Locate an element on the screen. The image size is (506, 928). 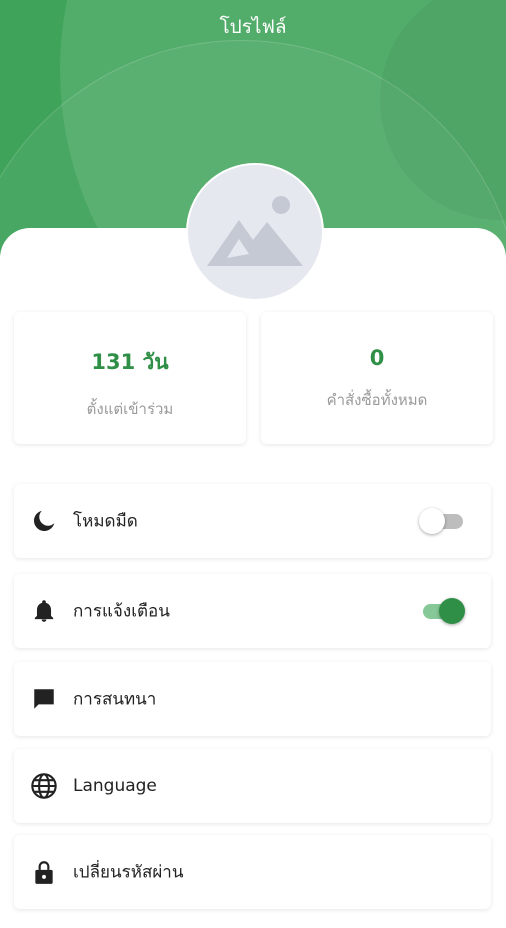
image-placeholder-icon is located at coordinates (255, 231).